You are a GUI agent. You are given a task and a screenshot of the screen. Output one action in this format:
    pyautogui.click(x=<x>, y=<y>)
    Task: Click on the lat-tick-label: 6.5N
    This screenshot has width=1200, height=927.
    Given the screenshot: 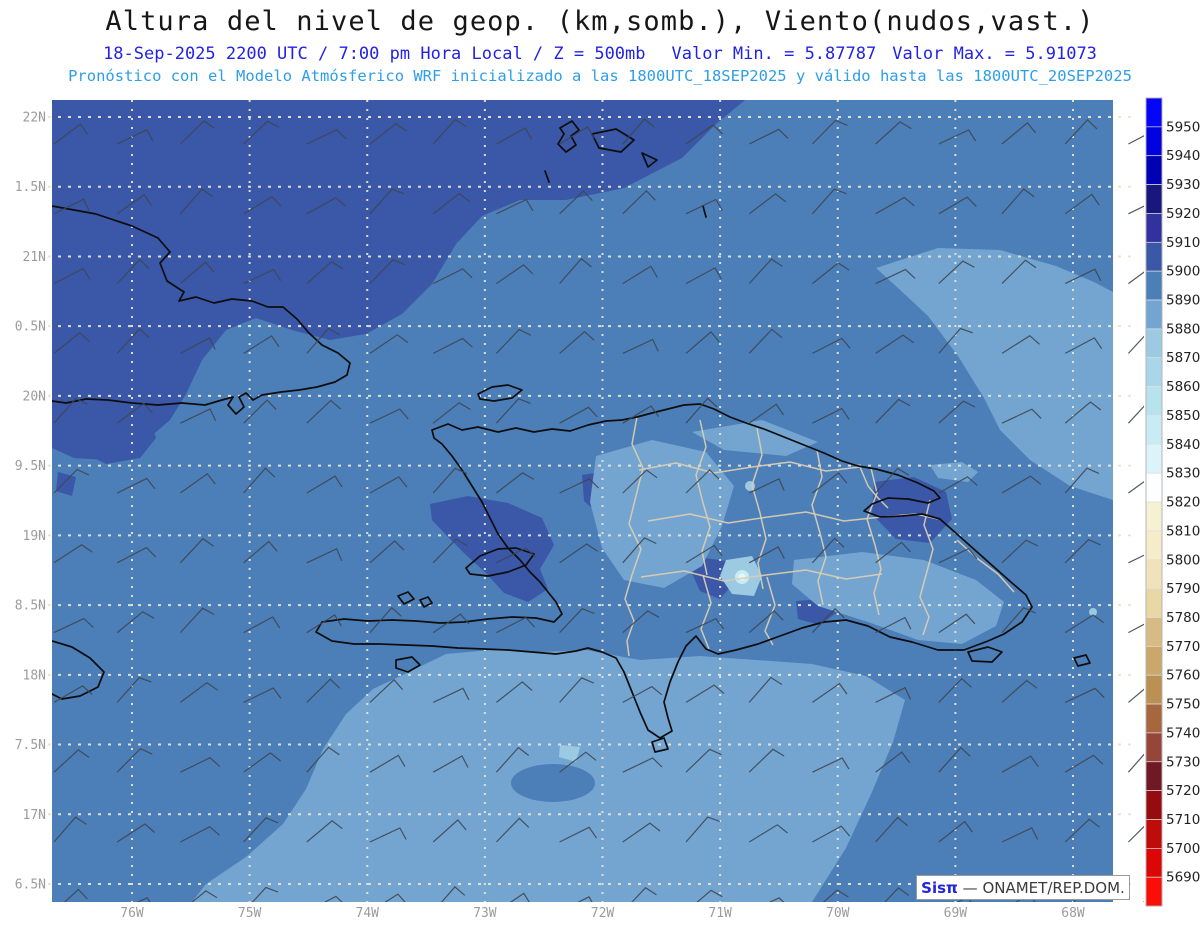 What is the action you would take?
    pyautogui.click(x=30, y=884)
    